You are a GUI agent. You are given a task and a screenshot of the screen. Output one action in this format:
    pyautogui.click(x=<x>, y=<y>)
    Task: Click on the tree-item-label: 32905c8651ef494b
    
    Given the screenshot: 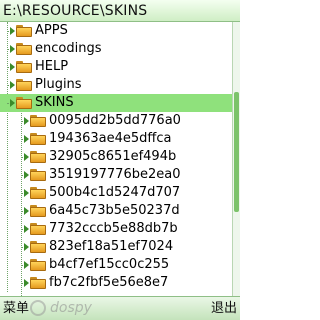 What is the action you would take?
    pyautogui.click(x=113, y=156)
    